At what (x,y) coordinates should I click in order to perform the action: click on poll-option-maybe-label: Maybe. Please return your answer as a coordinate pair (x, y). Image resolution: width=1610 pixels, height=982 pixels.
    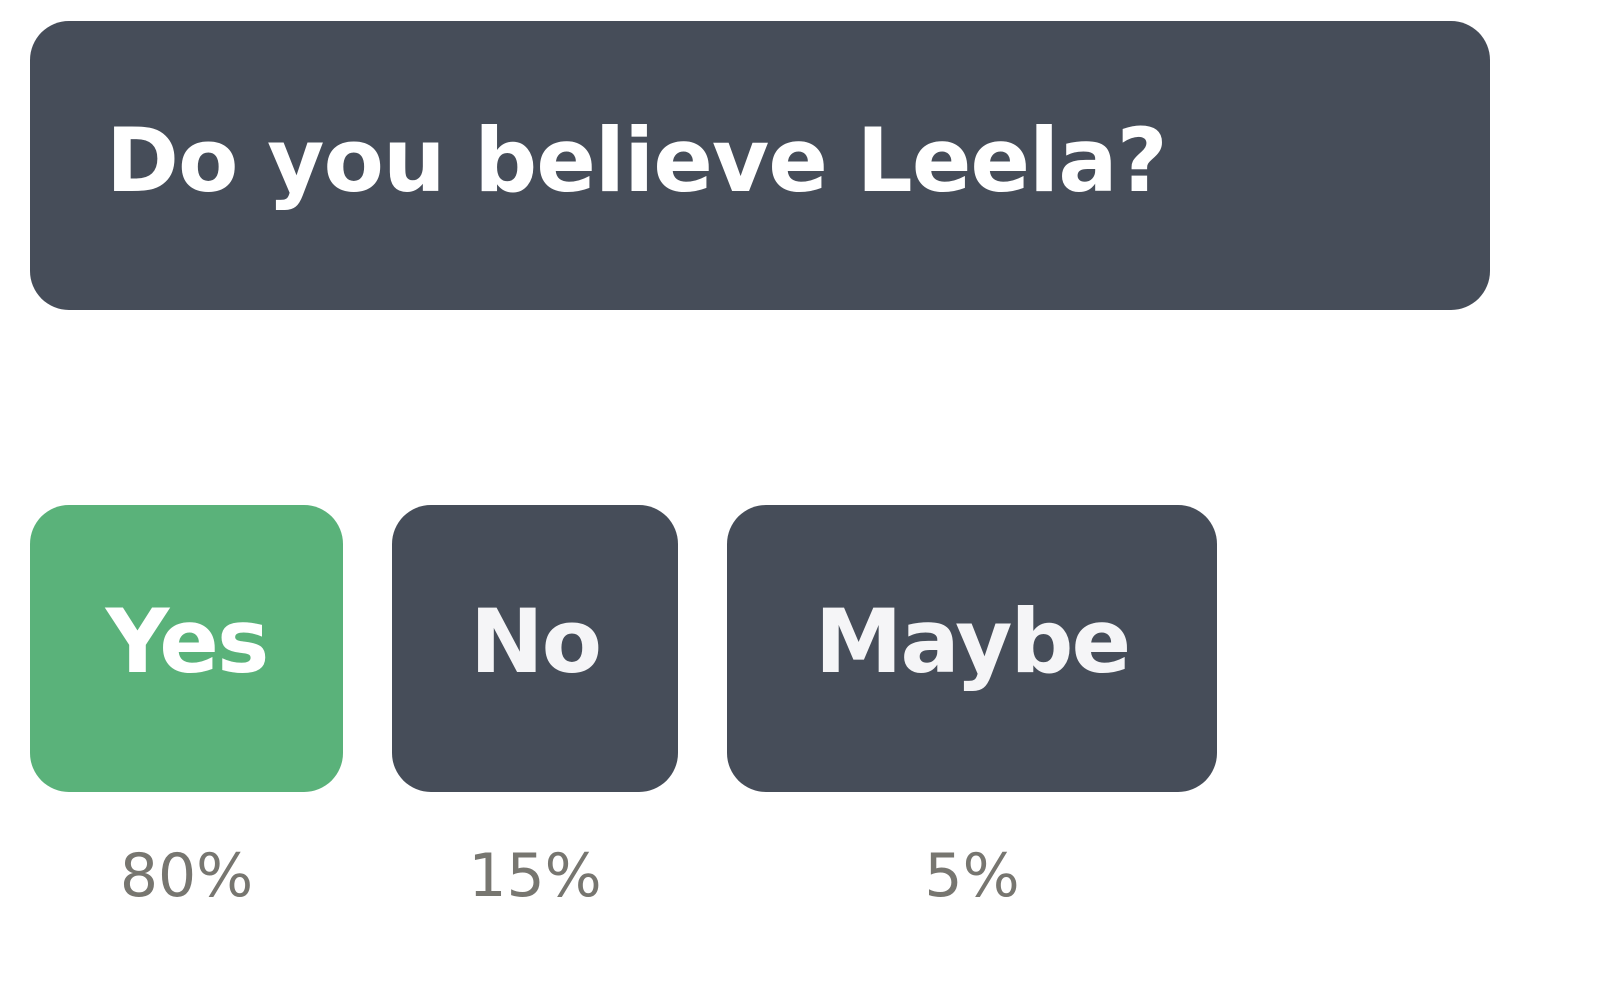
    Looking at the image, I should click on (972, 641).